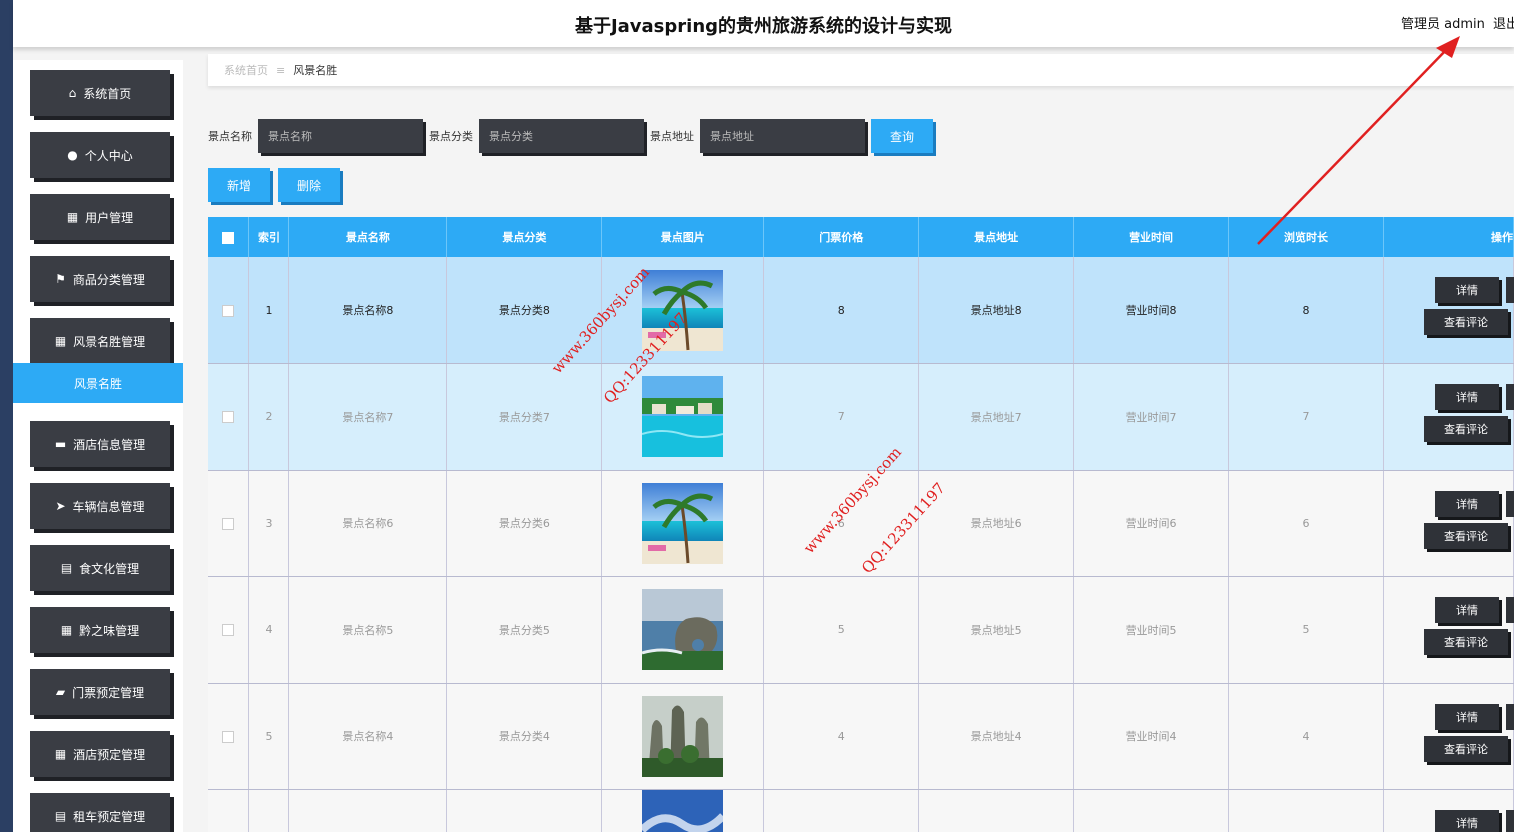  Describe the element at coordinates (269, 310) in the screenshot. I see `cell-index: 1` at that location.